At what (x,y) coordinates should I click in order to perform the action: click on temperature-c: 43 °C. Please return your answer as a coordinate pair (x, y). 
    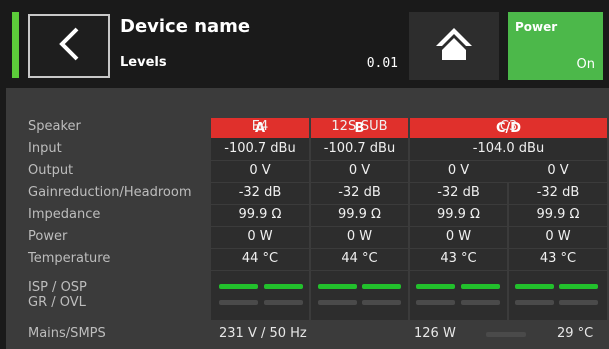
    Looking at the image, I should click on (458, 258).